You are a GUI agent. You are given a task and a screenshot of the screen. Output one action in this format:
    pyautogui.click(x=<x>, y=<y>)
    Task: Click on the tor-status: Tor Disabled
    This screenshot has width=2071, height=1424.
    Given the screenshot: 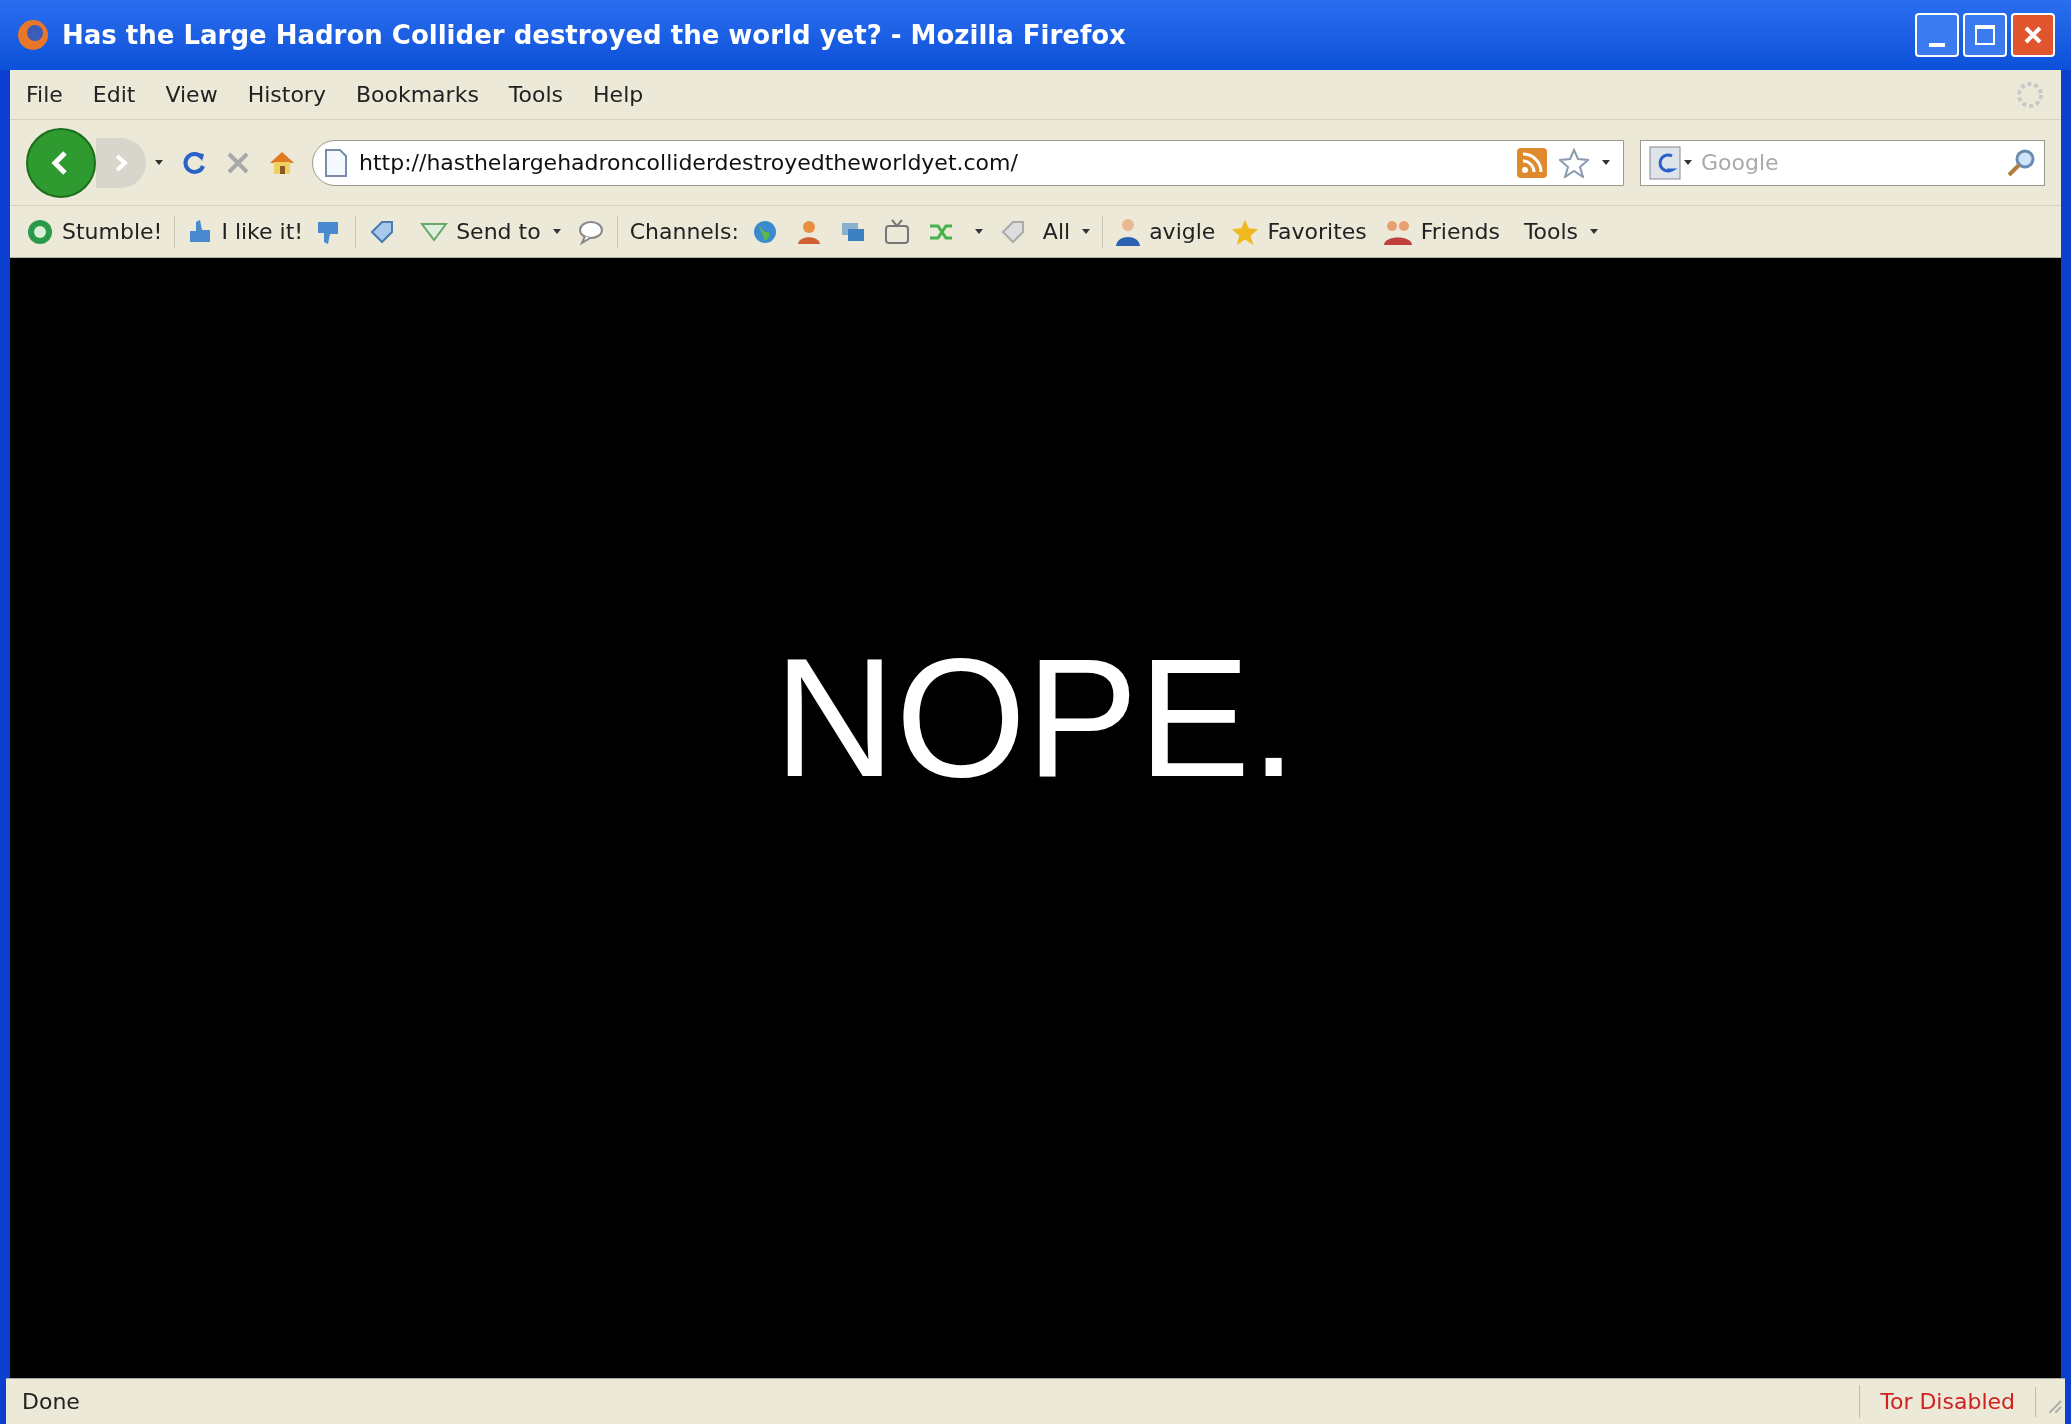 What is the action you would take?
    pyautogui.click(x=1947, y=1401)
    